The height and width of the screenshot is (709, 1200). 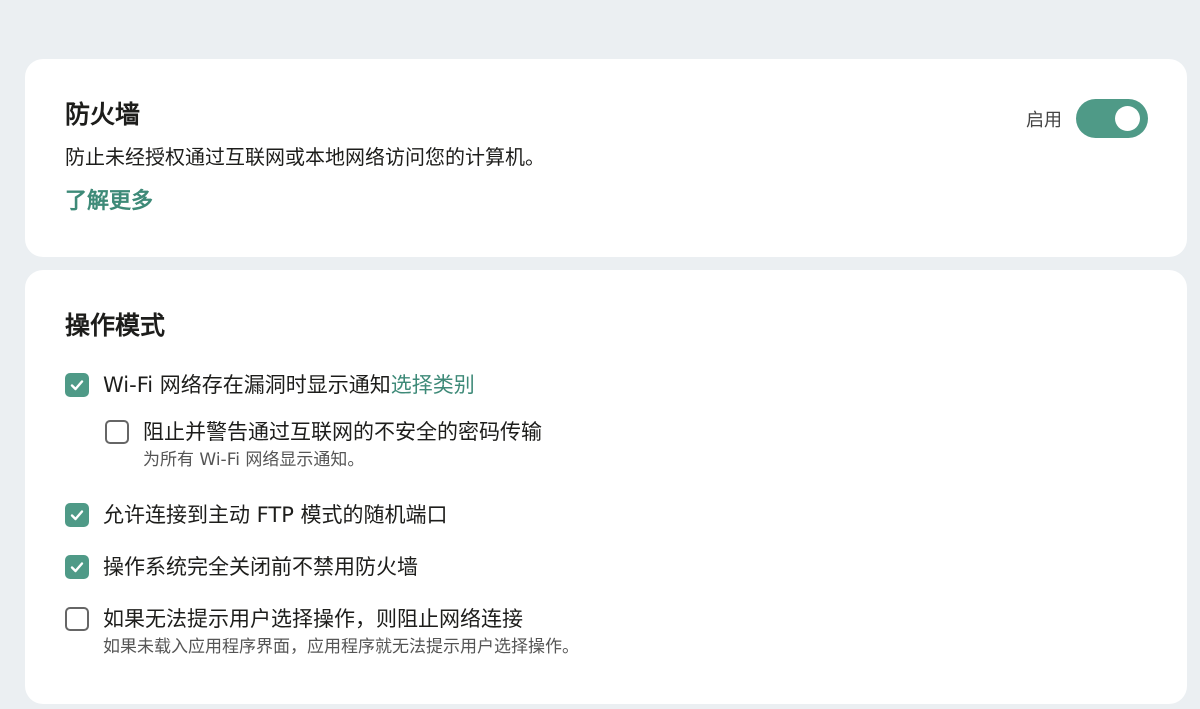 What do you see at coordinates (275, 515) in the screenshot?
I see `option-label: 允许连接到主动 FTP 模式的随机端口` at bounding box center [275, 515].